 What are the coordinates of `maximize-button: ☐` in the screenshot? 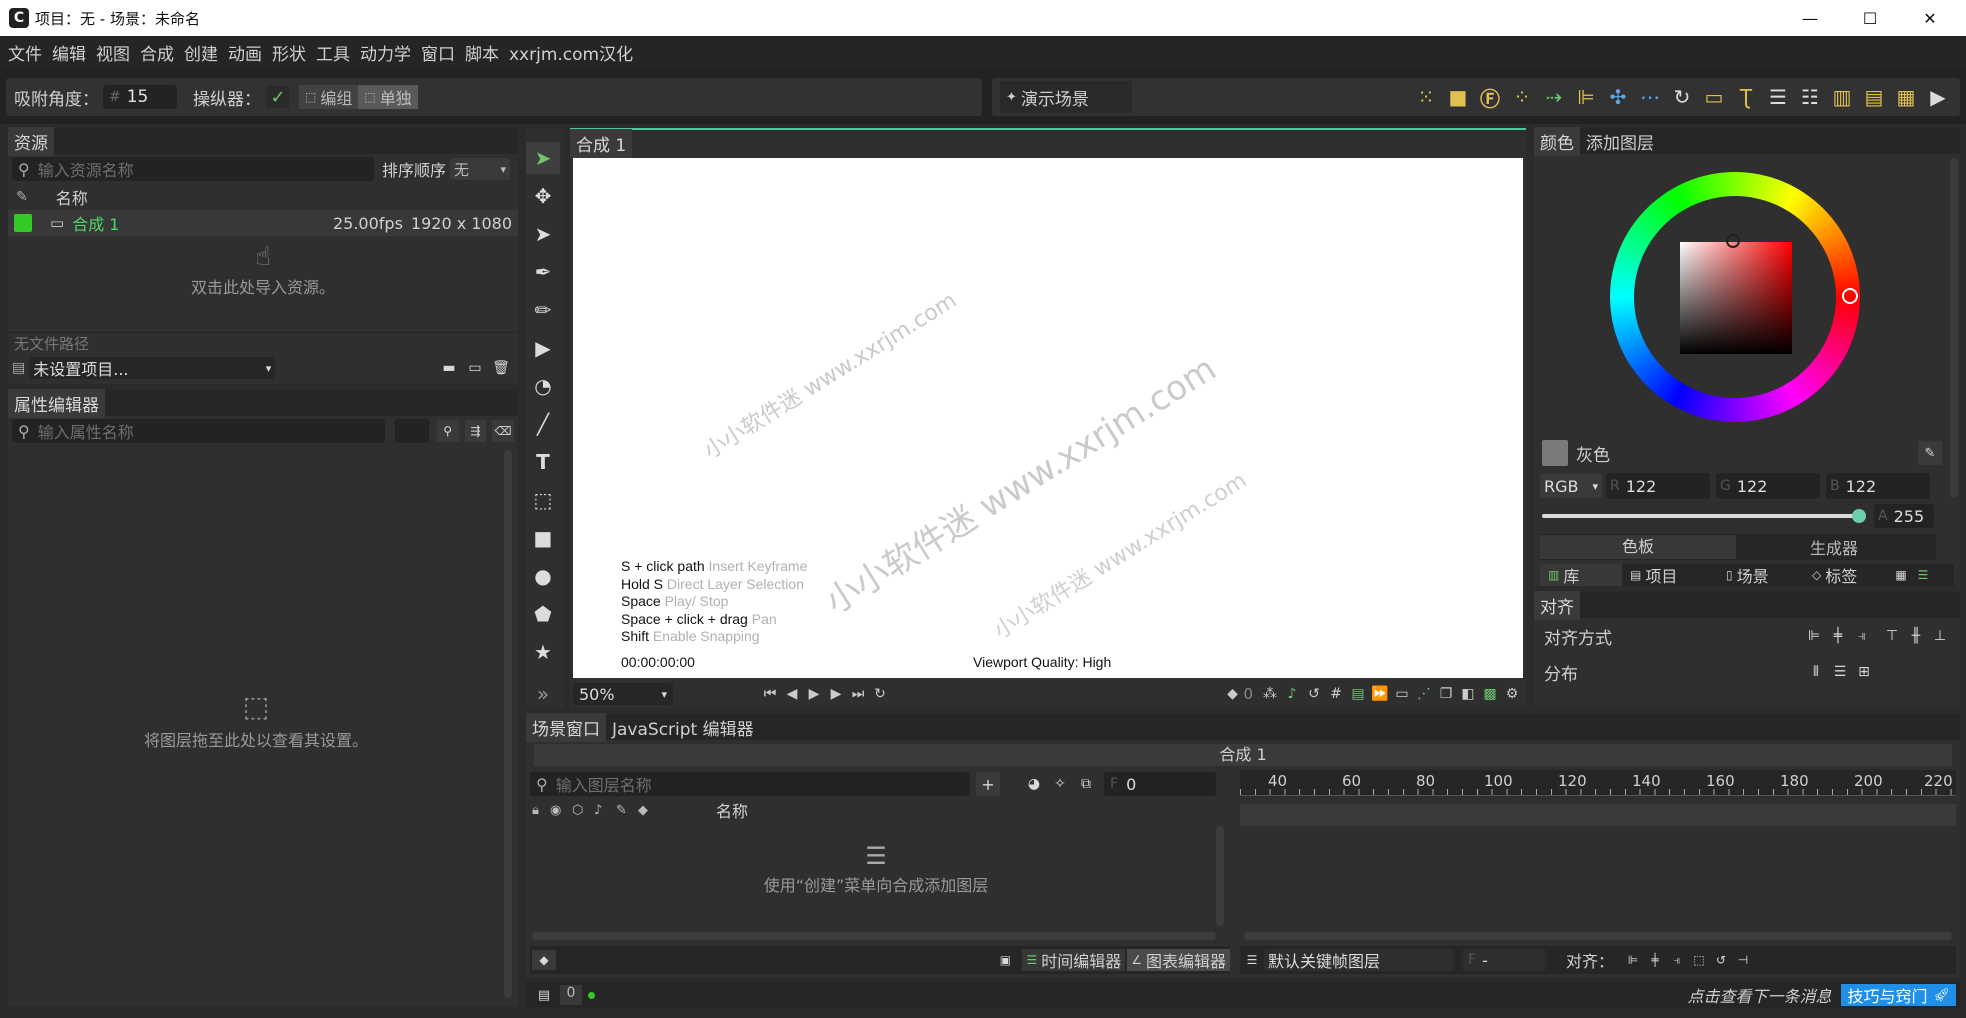 It's located at (1870, 18).